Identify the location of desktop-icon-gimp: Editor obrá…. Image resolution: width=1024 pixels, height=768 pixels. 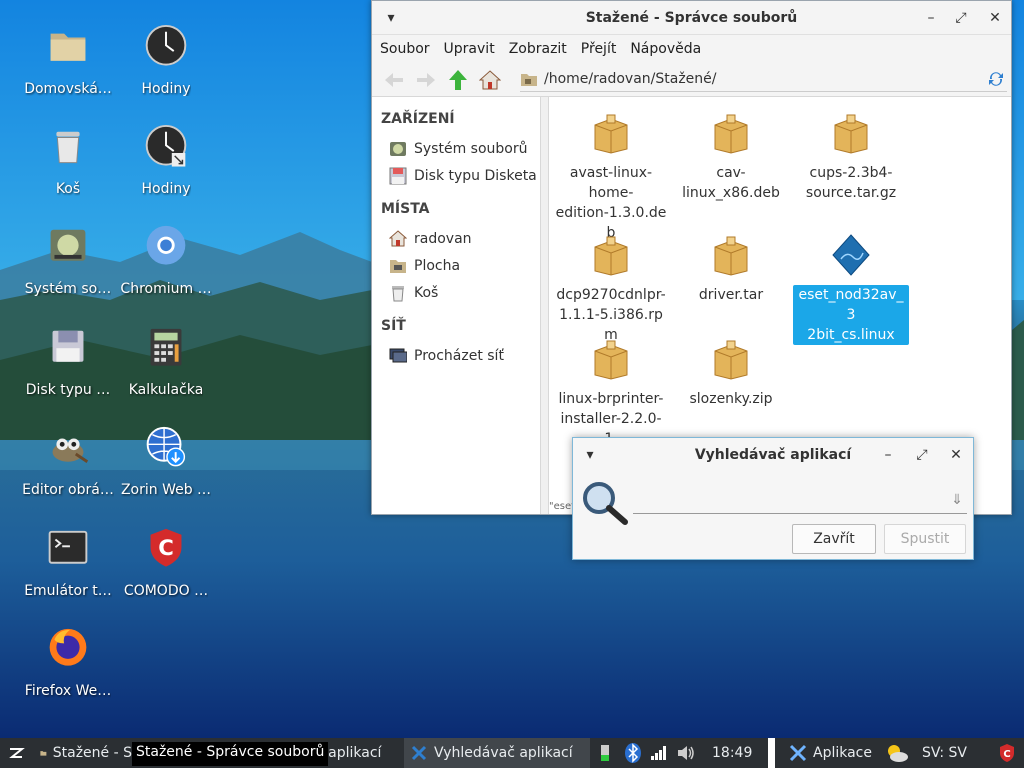
(68, 449).